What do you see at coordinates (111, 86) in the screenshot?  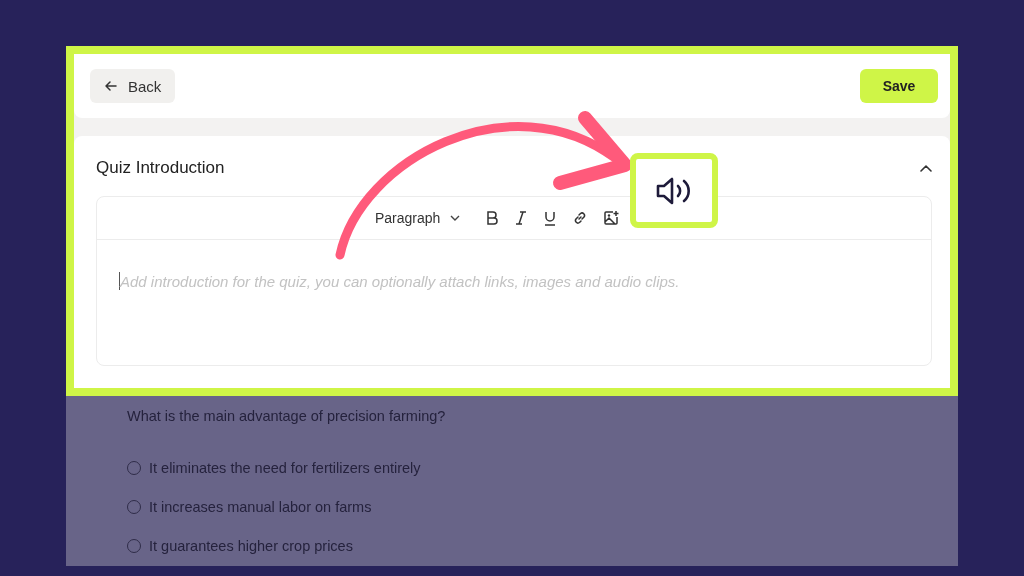 I see `arrow-left-icon` at bounding box center [111, 86].